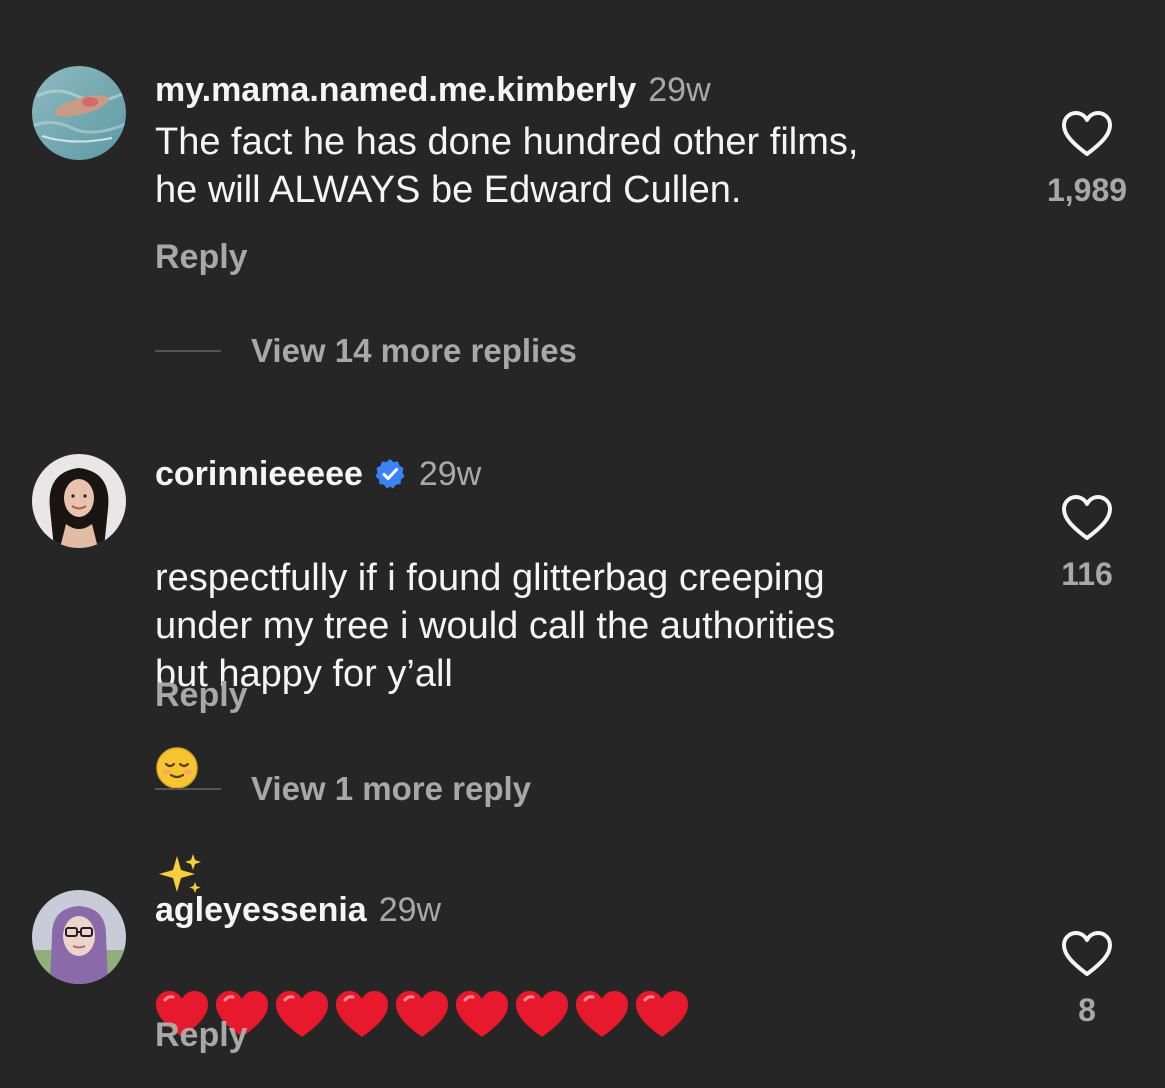  What do you see at coordinates (414, 350) in the screenshot?
I see `view-more-label: View 14 more replies` at bounding box center [414, 350].